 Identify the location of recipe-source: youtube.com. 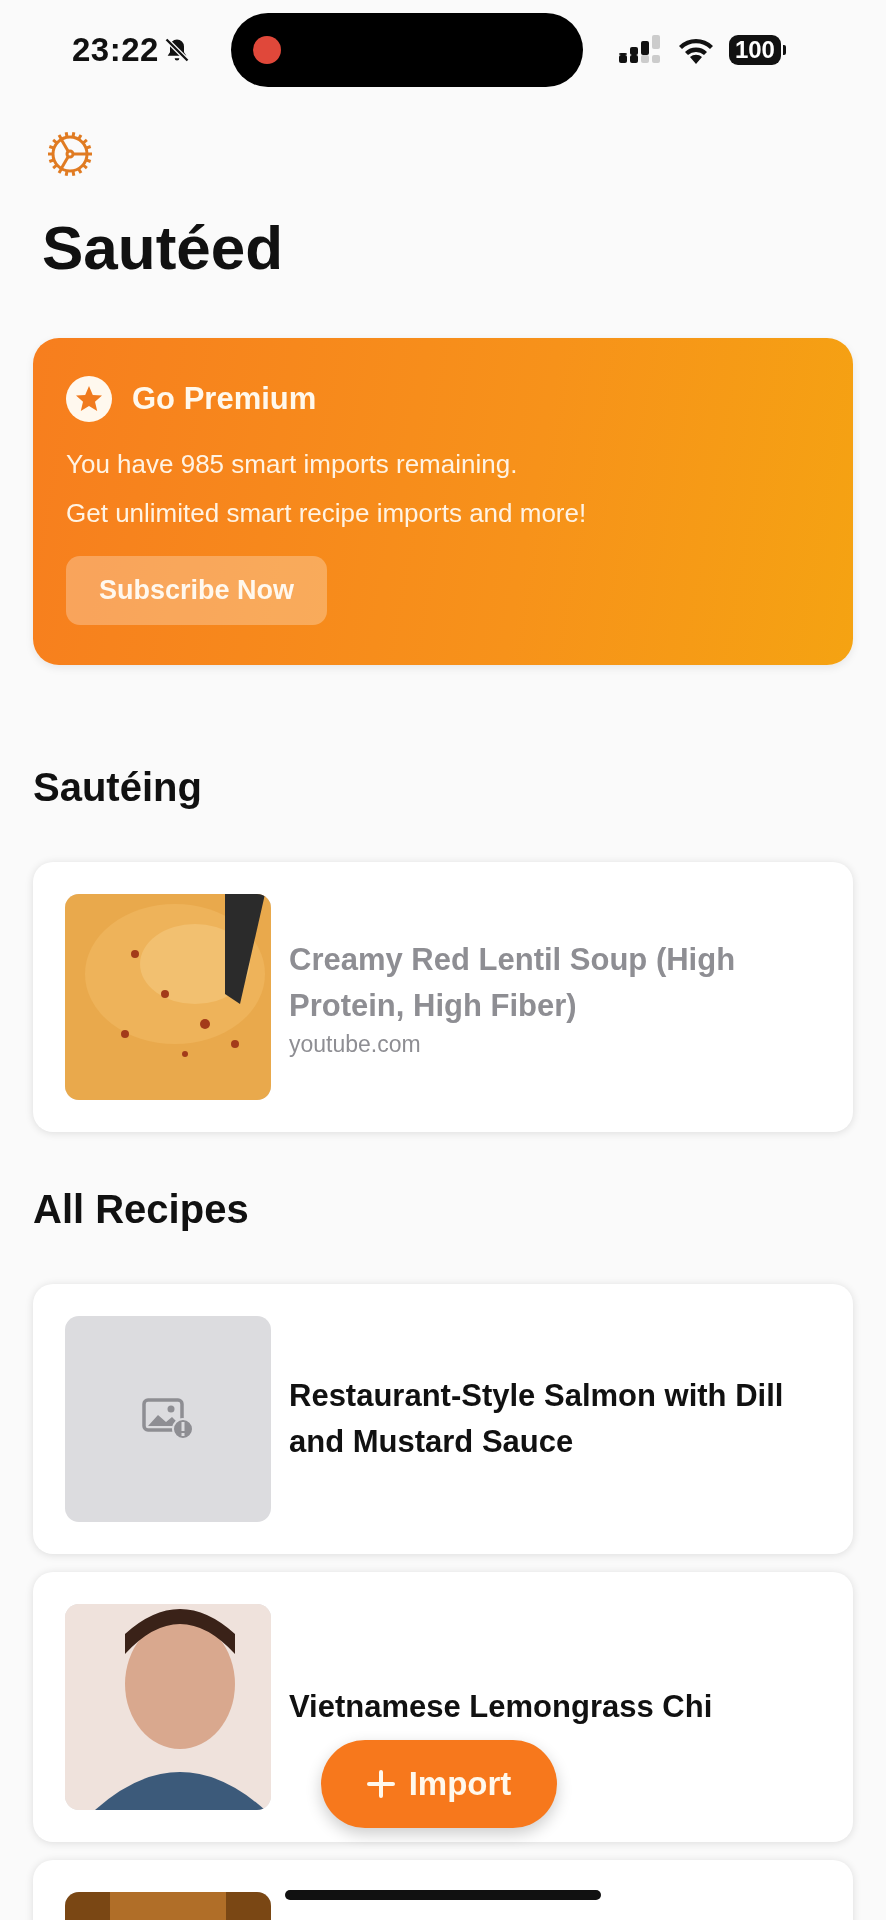
(355, 1044).